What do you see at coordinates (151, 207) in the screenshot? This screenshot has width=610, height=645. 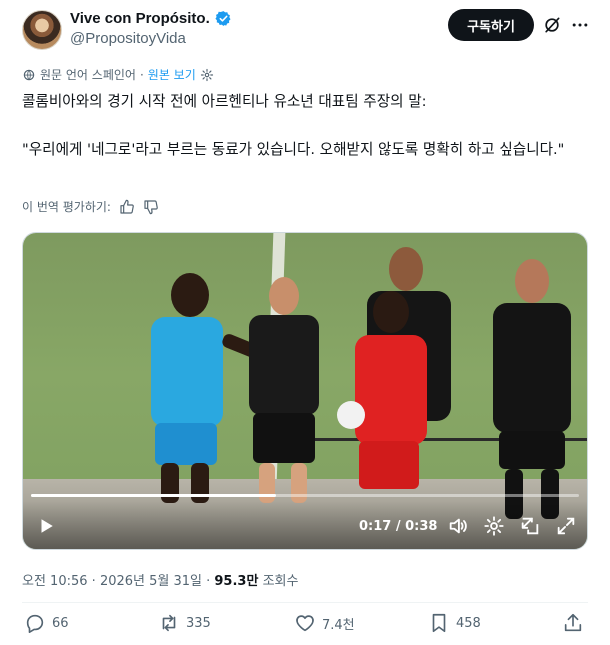 I see `thumbs-down-icon` at bounding box center [151, 207].